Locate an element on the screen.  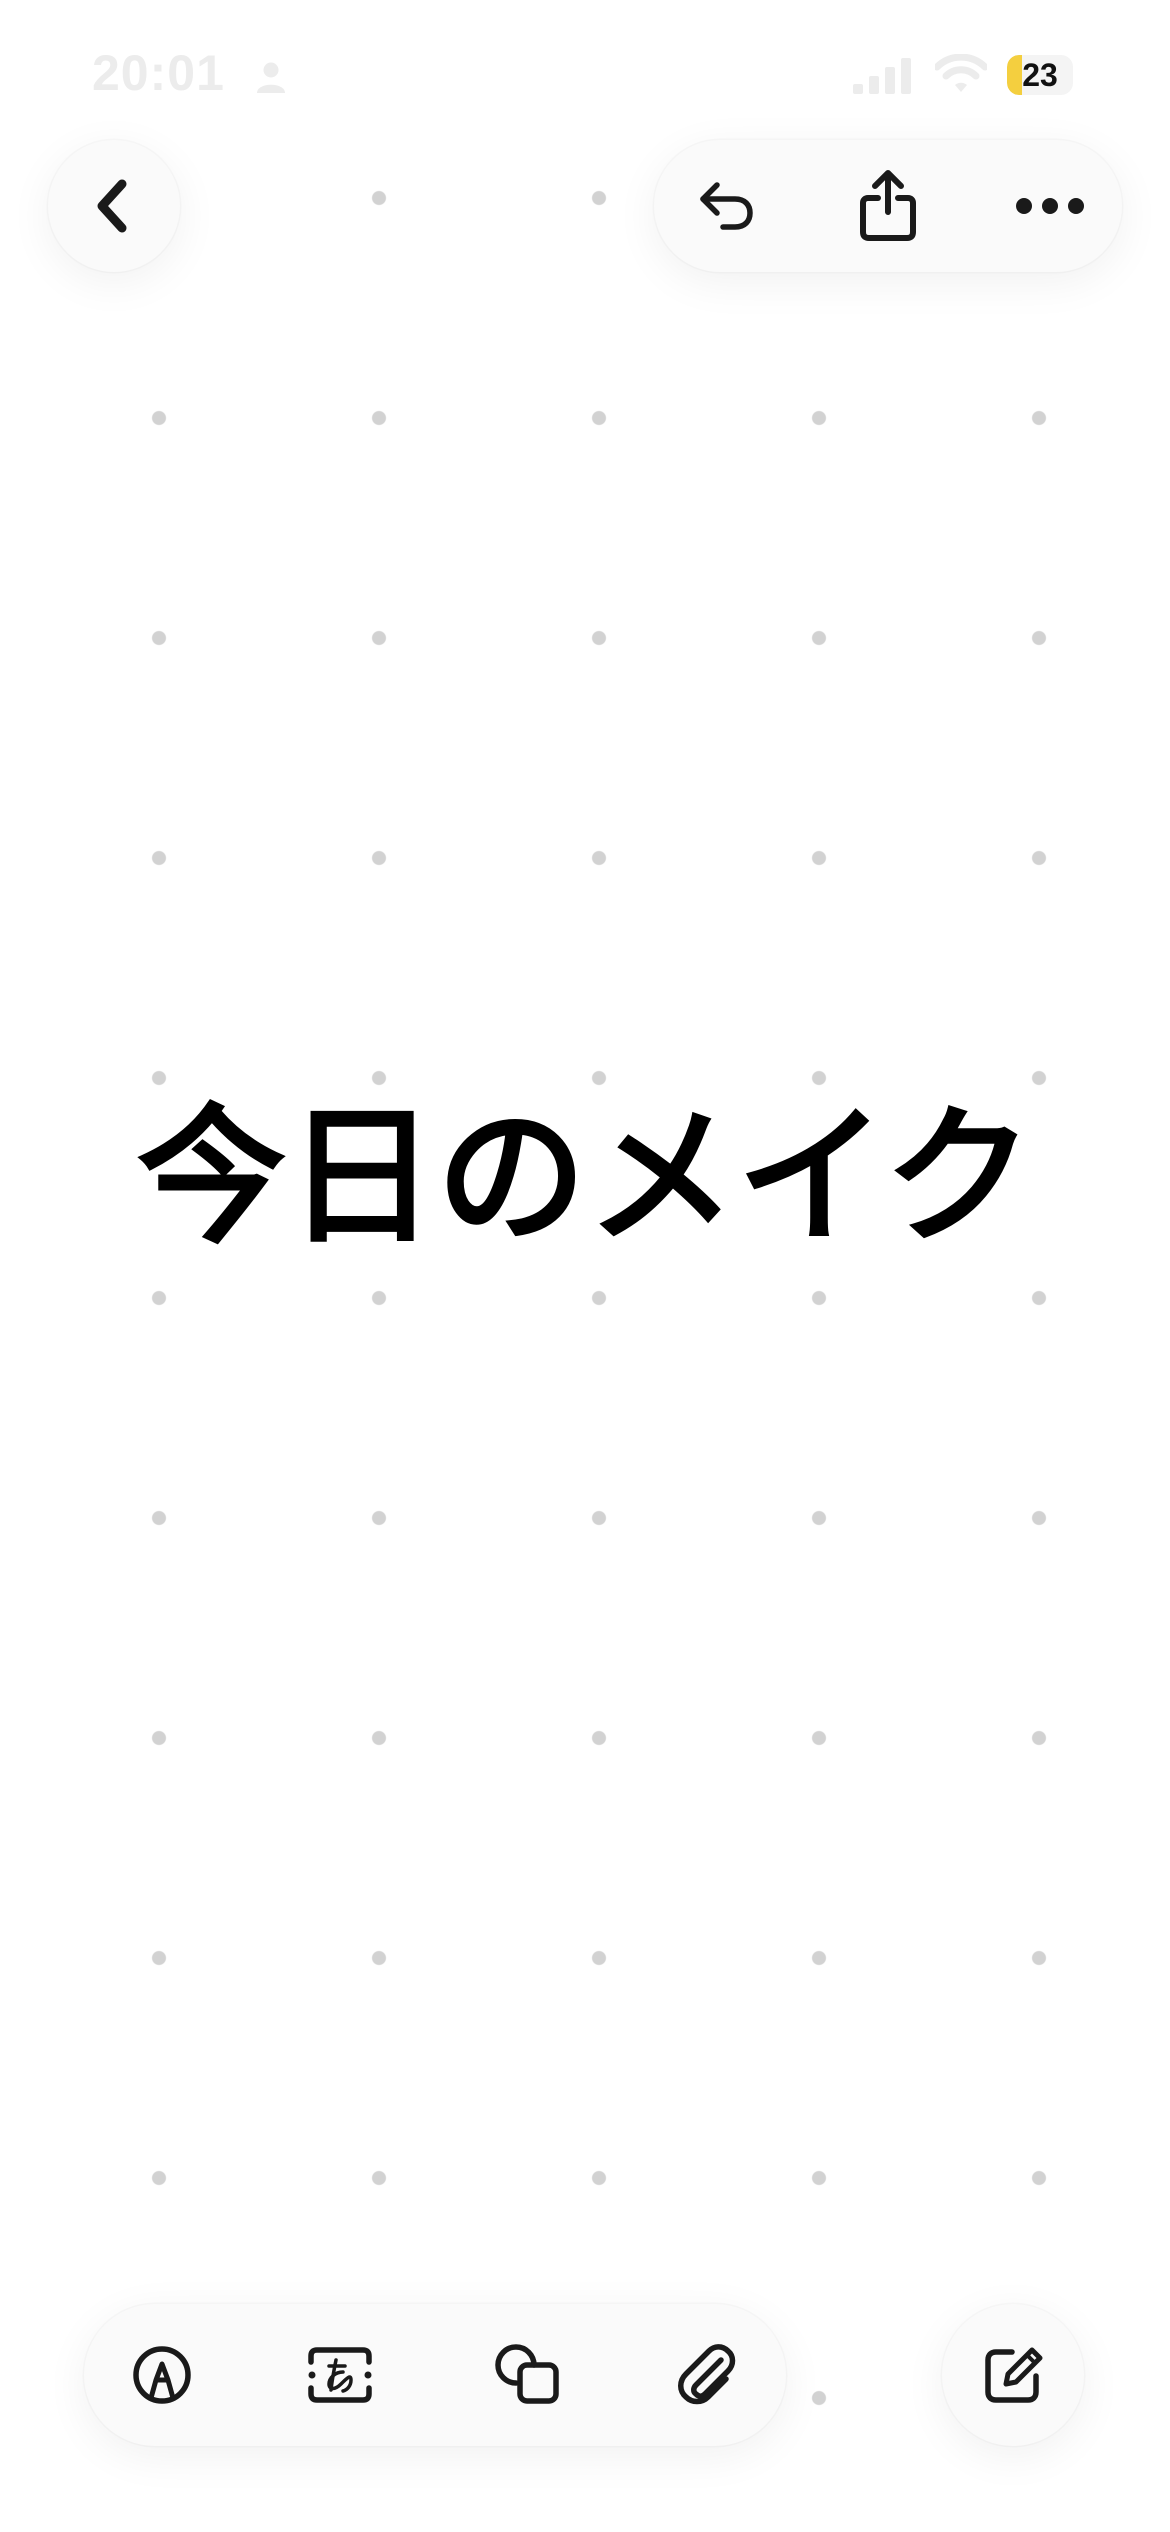
battery-icon: 23 is located at coordinates (1040, 75).